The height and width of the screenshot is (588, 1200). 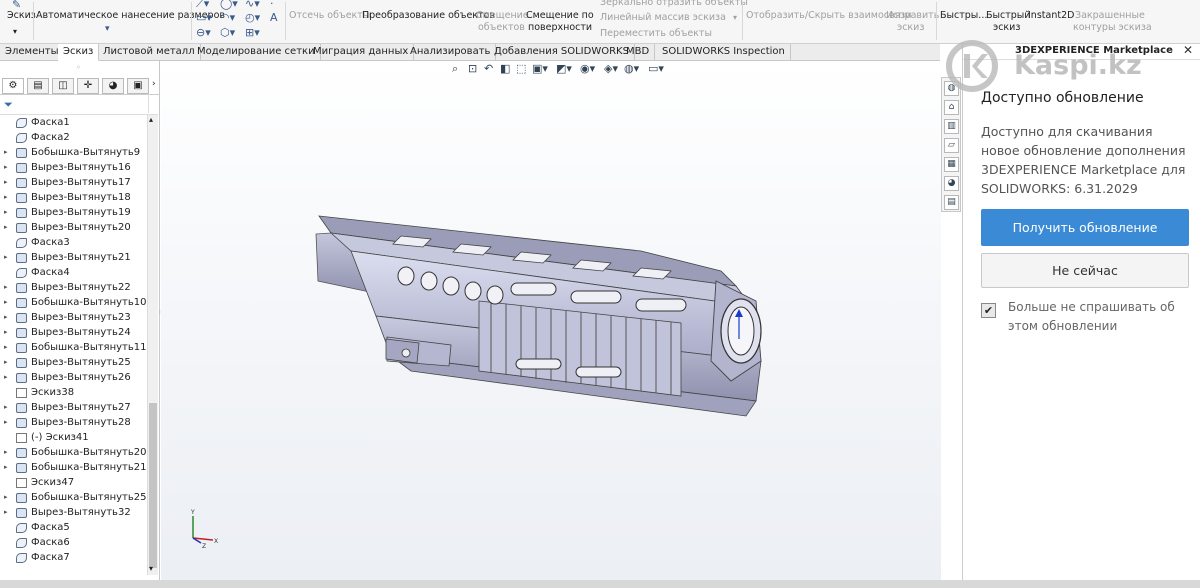 I want to click on sketch-dropdown-icon: ▾, so click(x=15, y=32).